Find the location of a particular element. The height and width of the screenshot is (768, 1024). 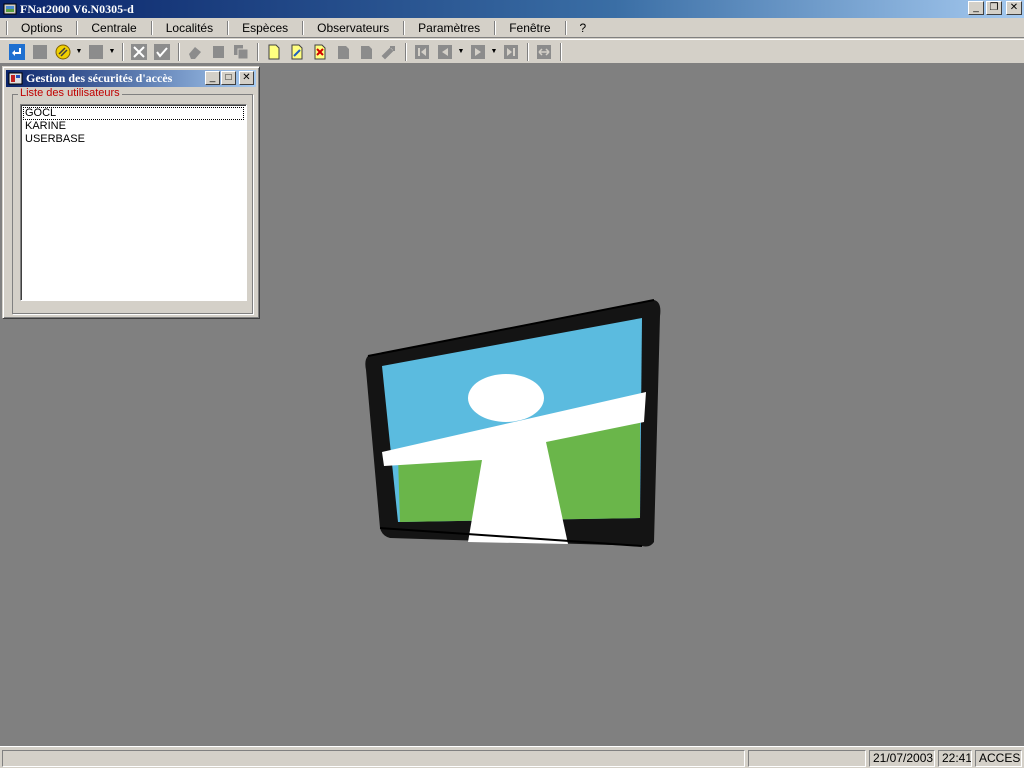

restore-icon: ❐ is located at coordinates (994, 7).